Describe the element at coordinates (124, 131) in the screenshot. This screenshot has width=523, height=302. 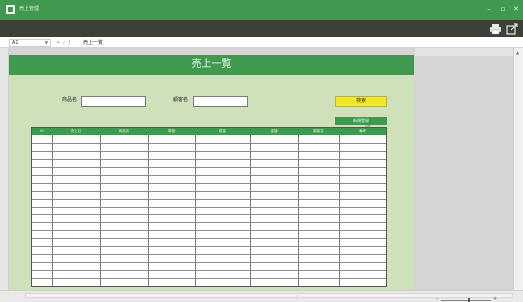
I see `column-header-product: 商品名` at that location.